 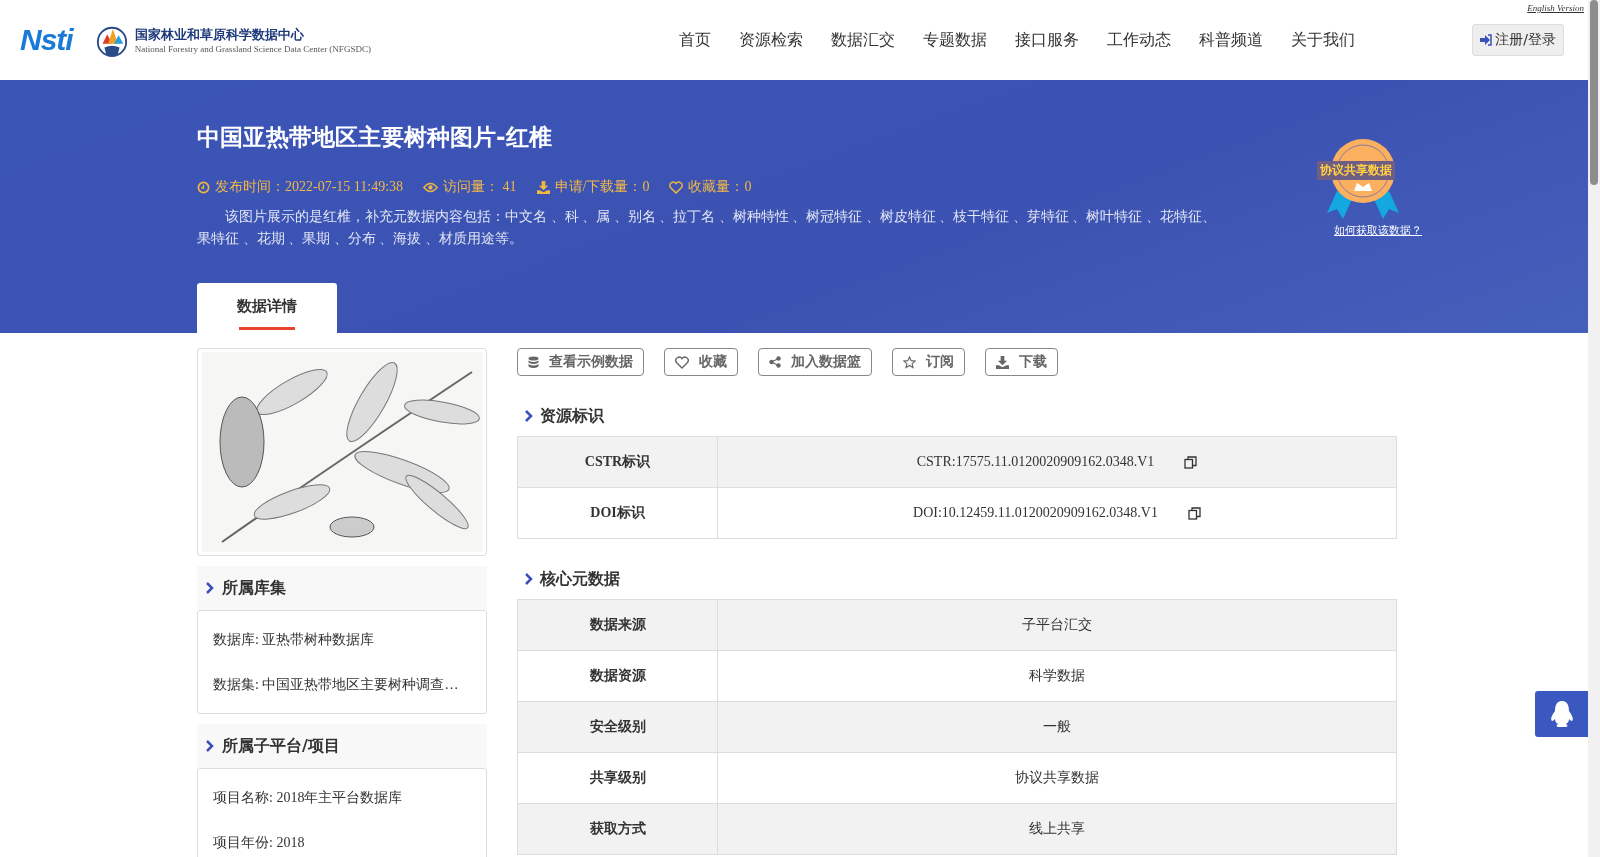 What do you see at coordinates (618, 829) in the screenshot?
I see `table-label-cell: 获取方式` at bounding box center [618, 829].